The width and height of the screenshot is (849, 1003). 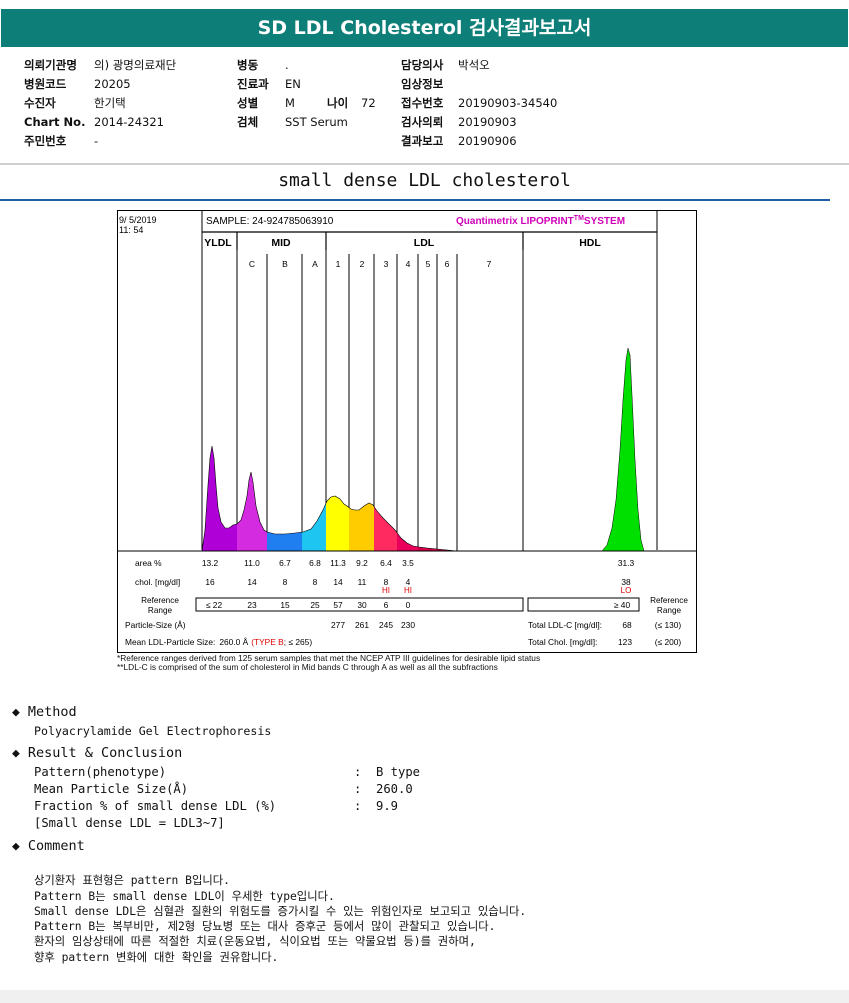 I want to click on particle-value: 230, so click(x=408, y=625).